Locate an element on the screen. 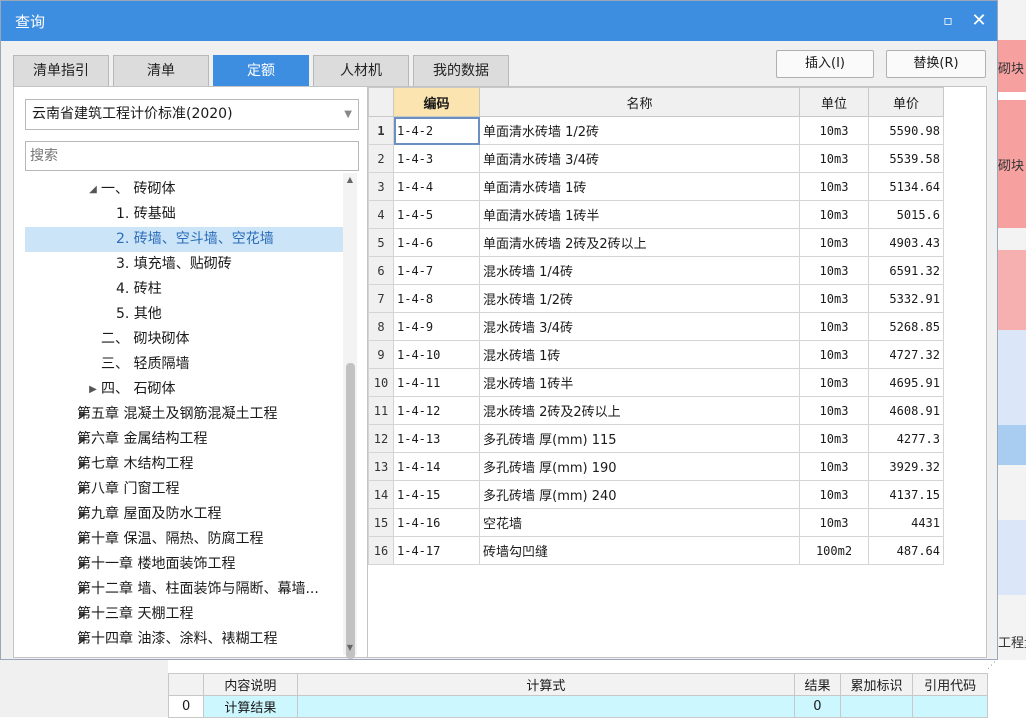 This screenshot has width=1026, height=718. grid-cell-price: 487.64 is located at coordinates (906, 550).